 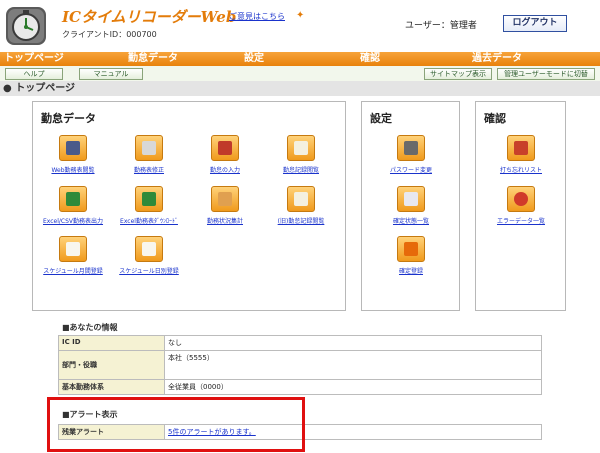 I want to click on alert-highlight-box, so click(x=176, y=424).